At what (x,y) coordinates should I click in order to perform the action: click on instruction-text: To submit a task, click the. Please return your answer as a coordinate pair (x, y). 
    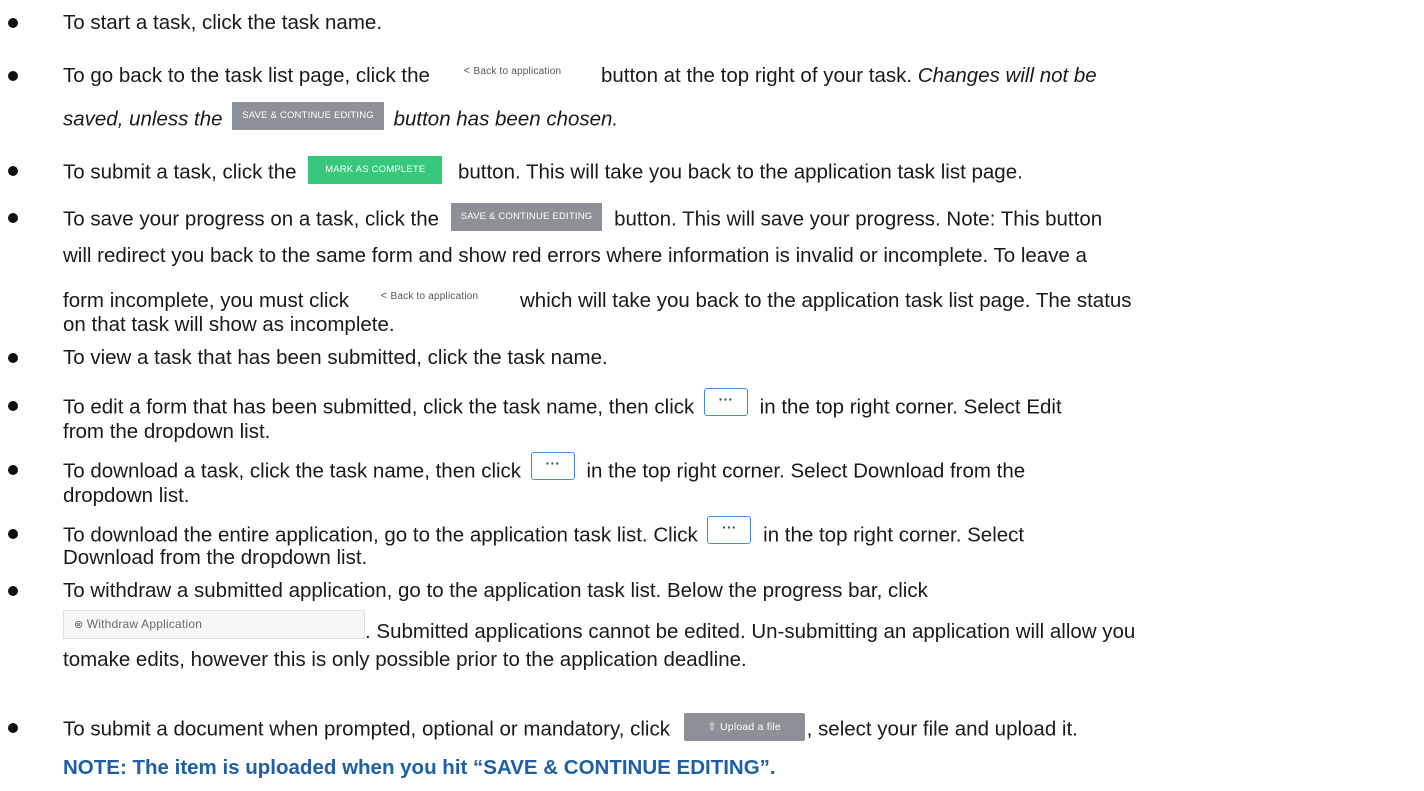
    Looking at the image, I should click on (180, 172).